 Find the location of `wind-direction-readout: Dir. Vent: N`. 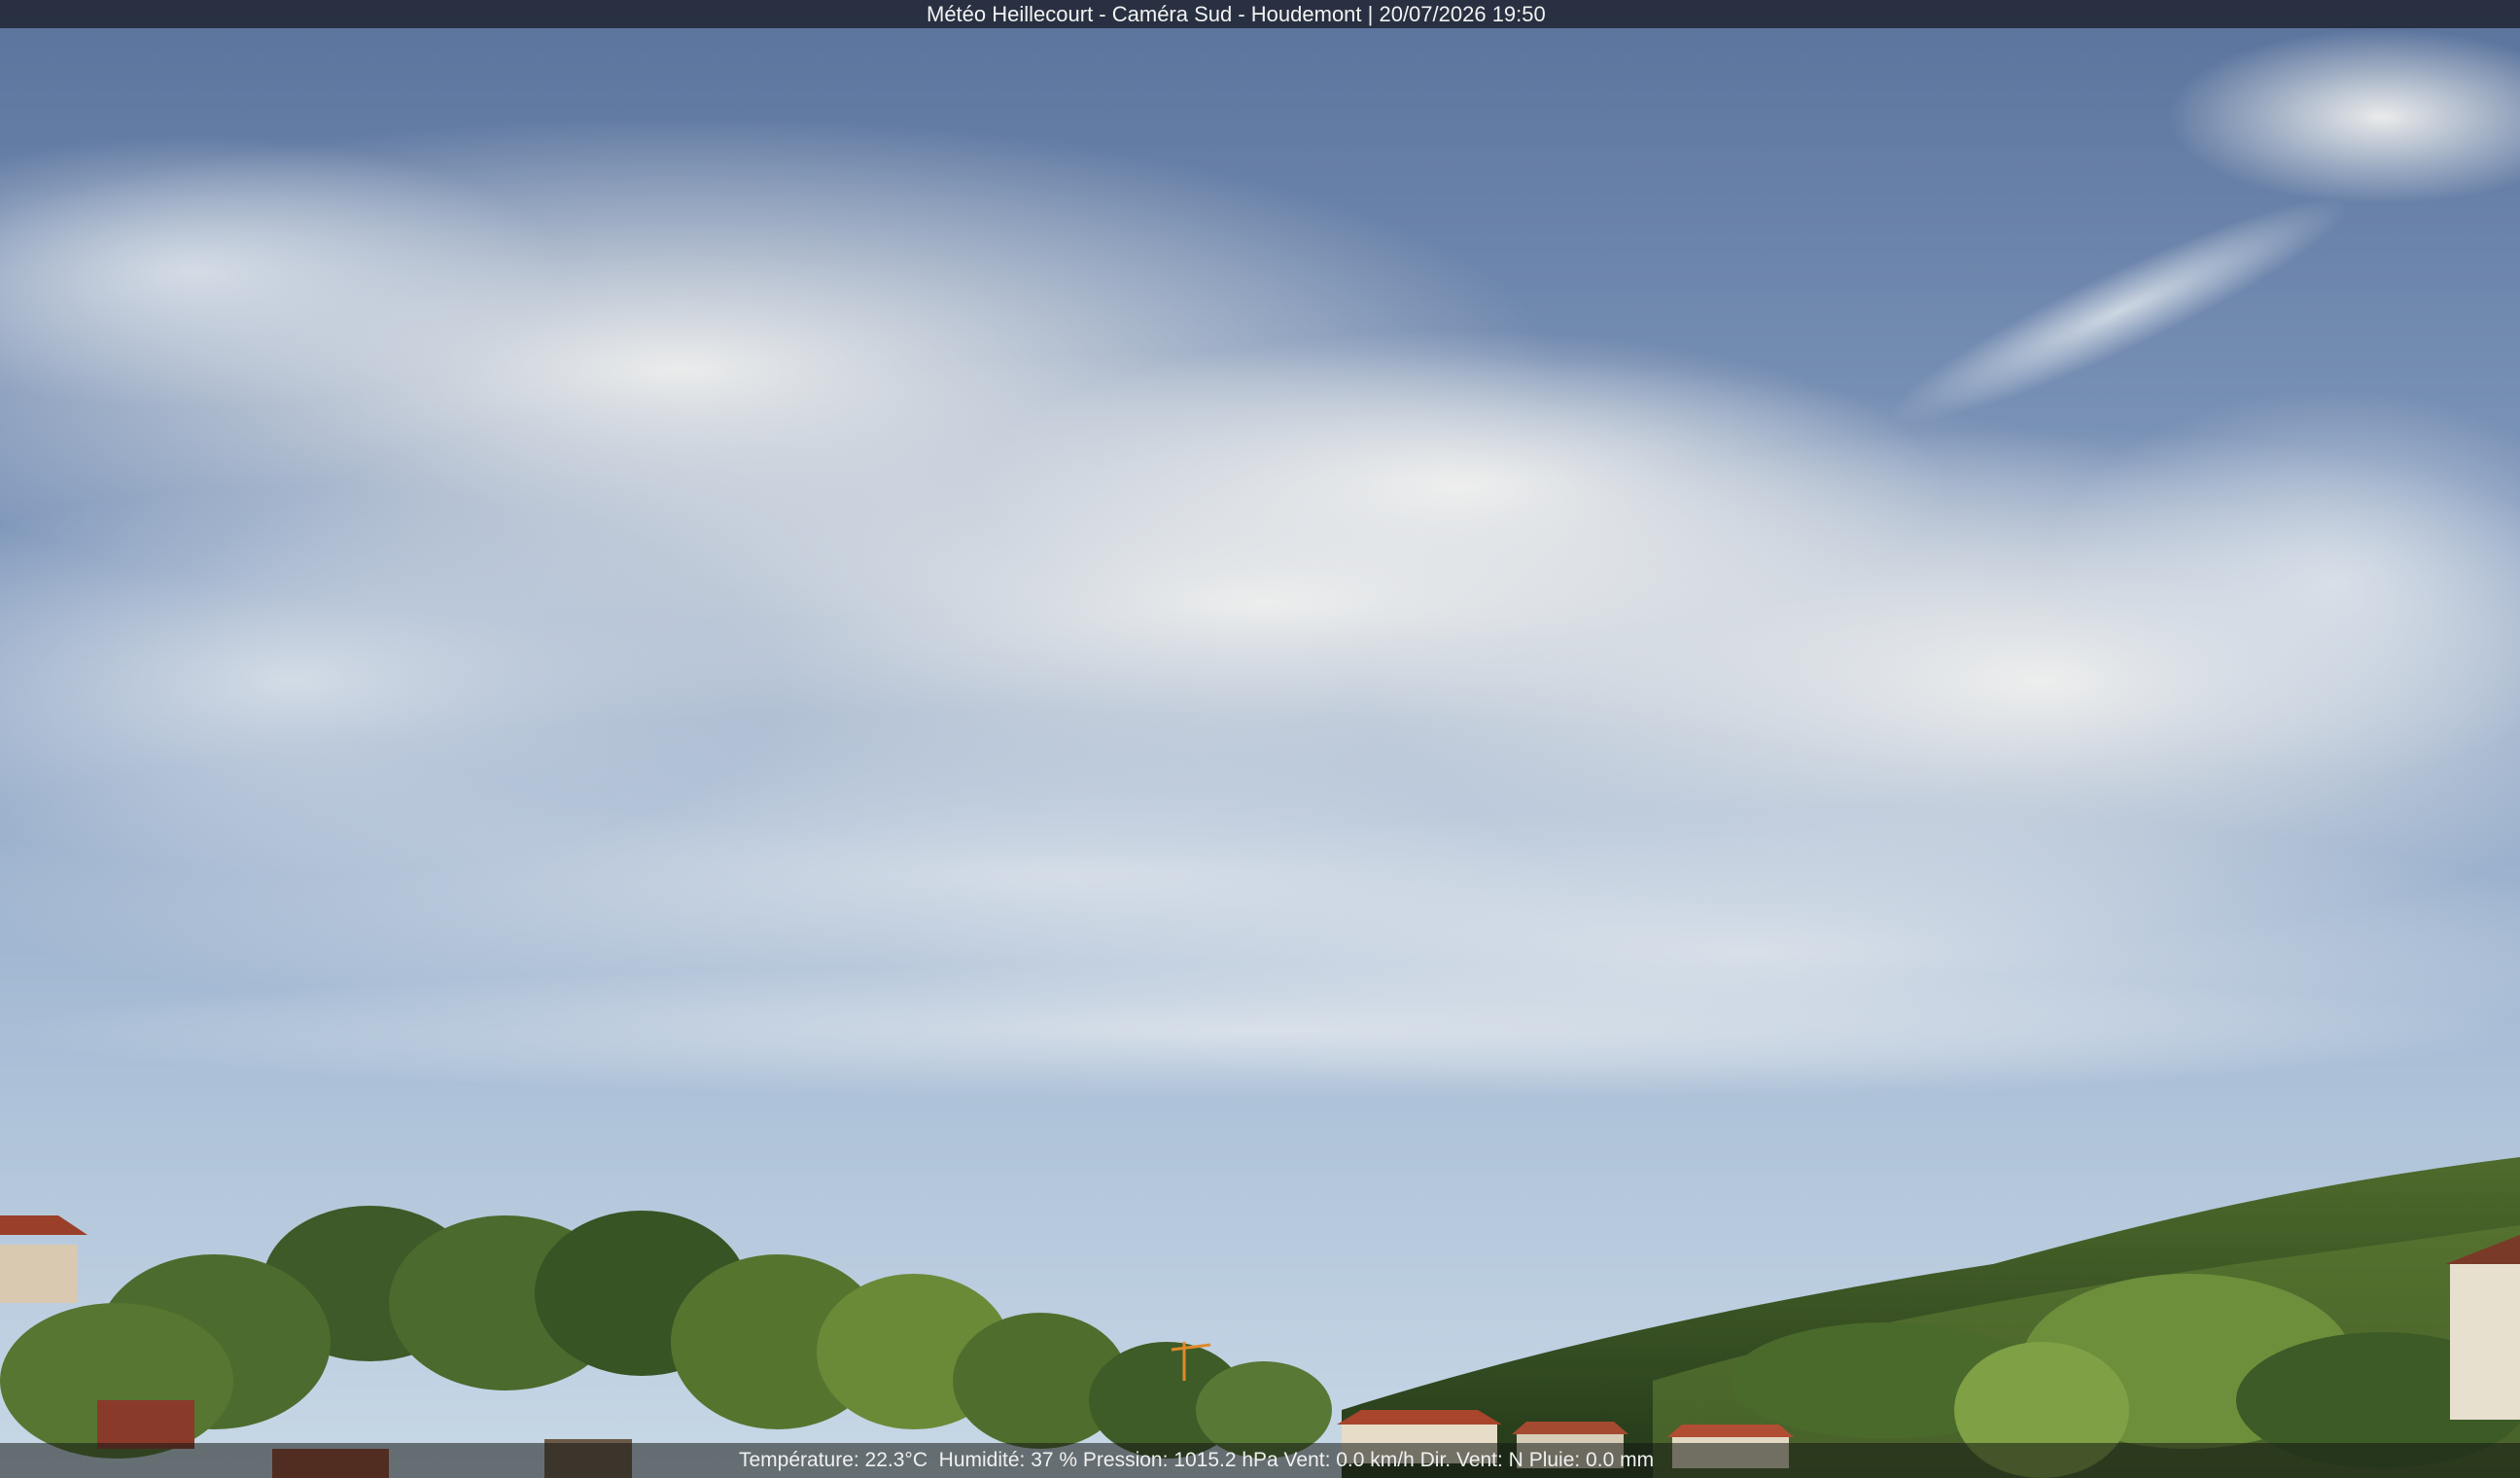

wind-direction-readout: Dir. Vent: N is located at coordinates (1474, 1460).